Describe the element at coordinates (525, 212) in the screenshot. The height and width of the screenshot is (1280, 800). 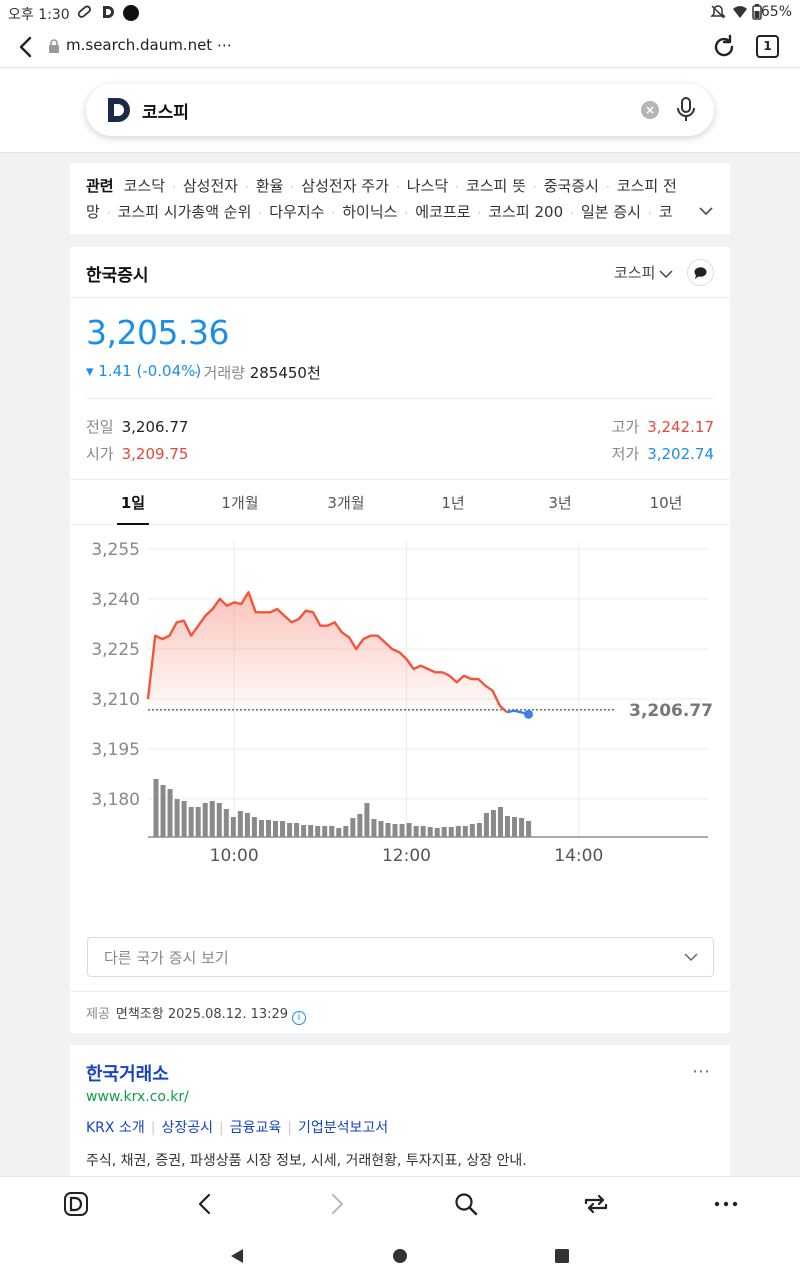
I see `related-search-link: 코스피 200` at that location.